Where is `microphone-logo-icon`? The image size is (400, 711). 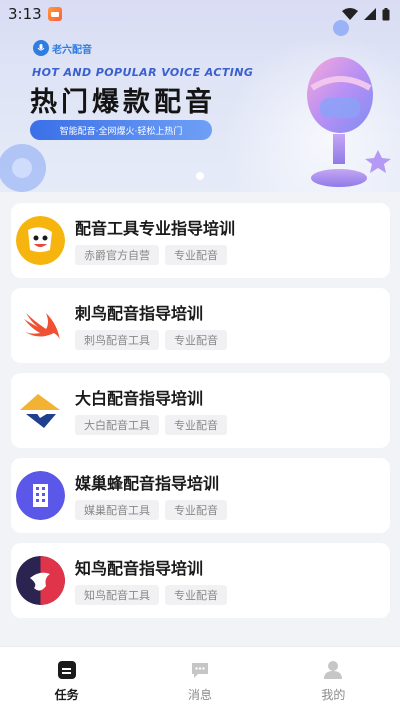 microphone-logo-icon is located at coordinates (41, 48).